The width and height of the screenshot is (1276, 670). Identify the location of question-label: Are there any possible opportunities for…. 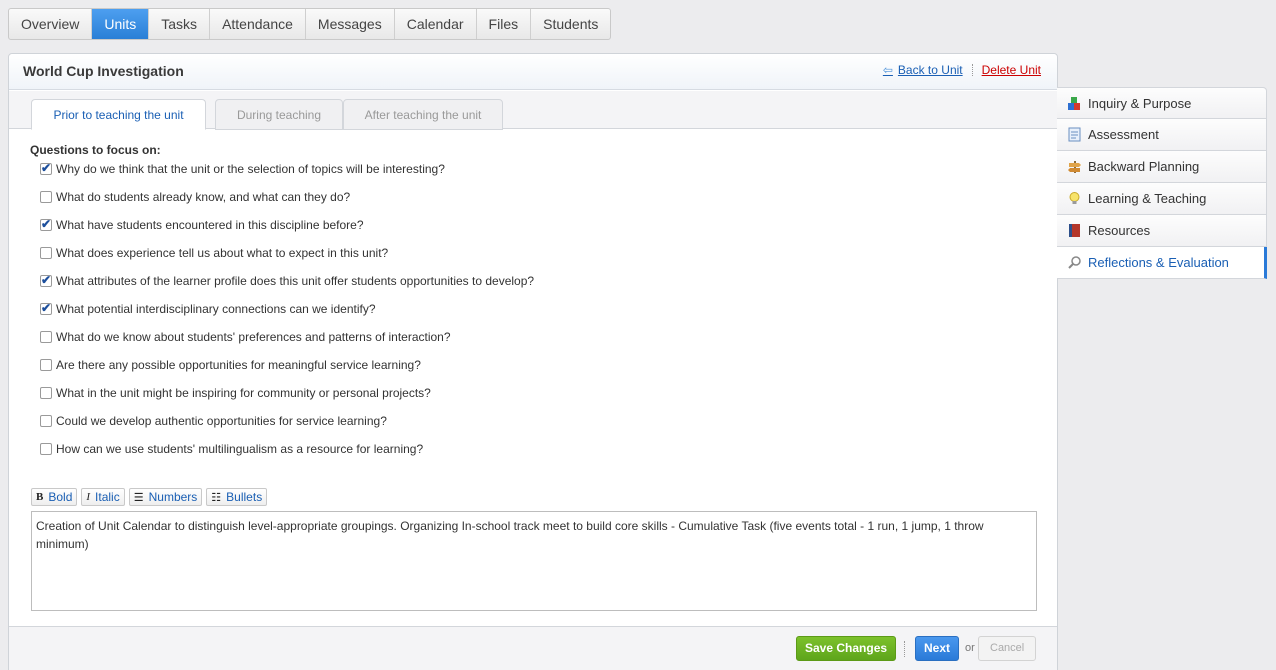
(238, 365).